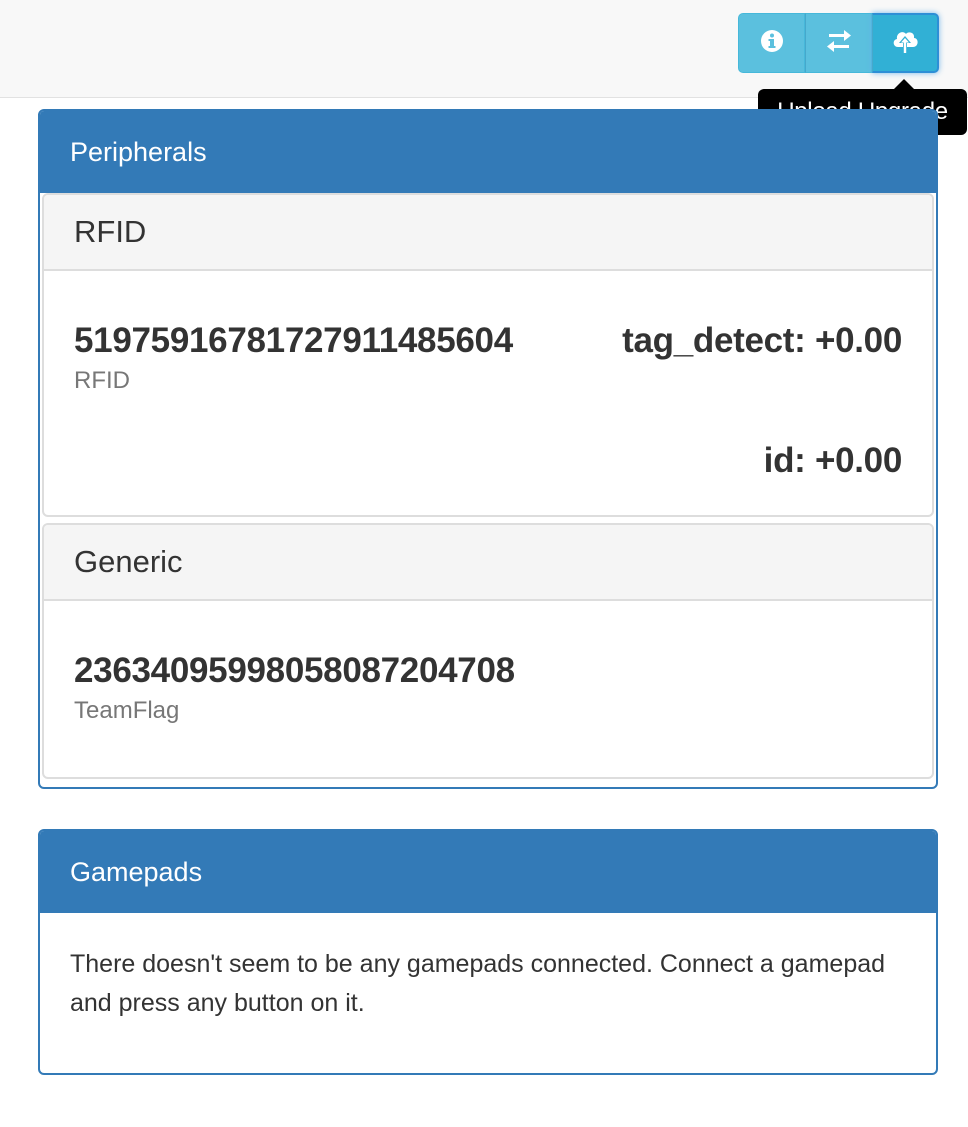 The width and height of the screenshot is (968, 1127). Describe the element at coordinates (833, 460) in the screenshot. I see `reading-id: id: +0.00` at that location.